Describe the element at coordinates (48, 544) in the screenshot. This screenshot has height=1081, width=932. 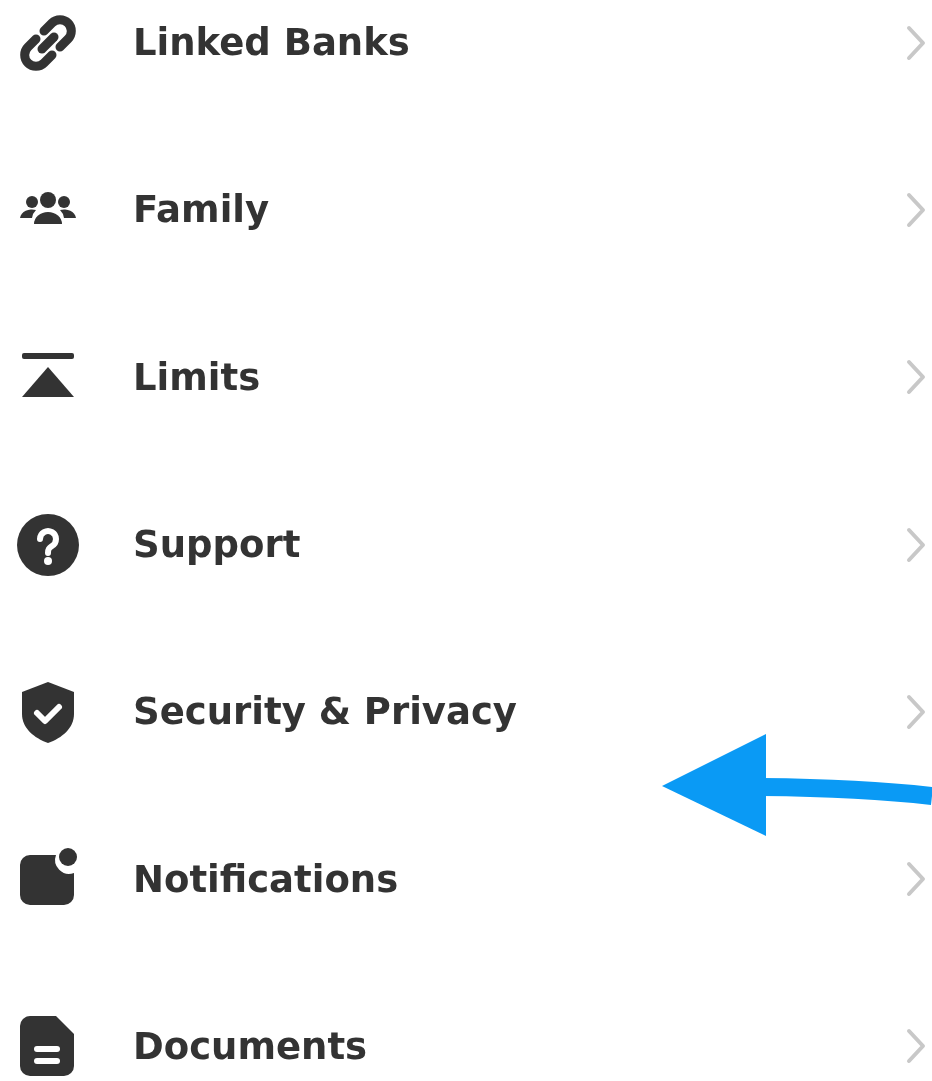
I see `help-icon` at that location.